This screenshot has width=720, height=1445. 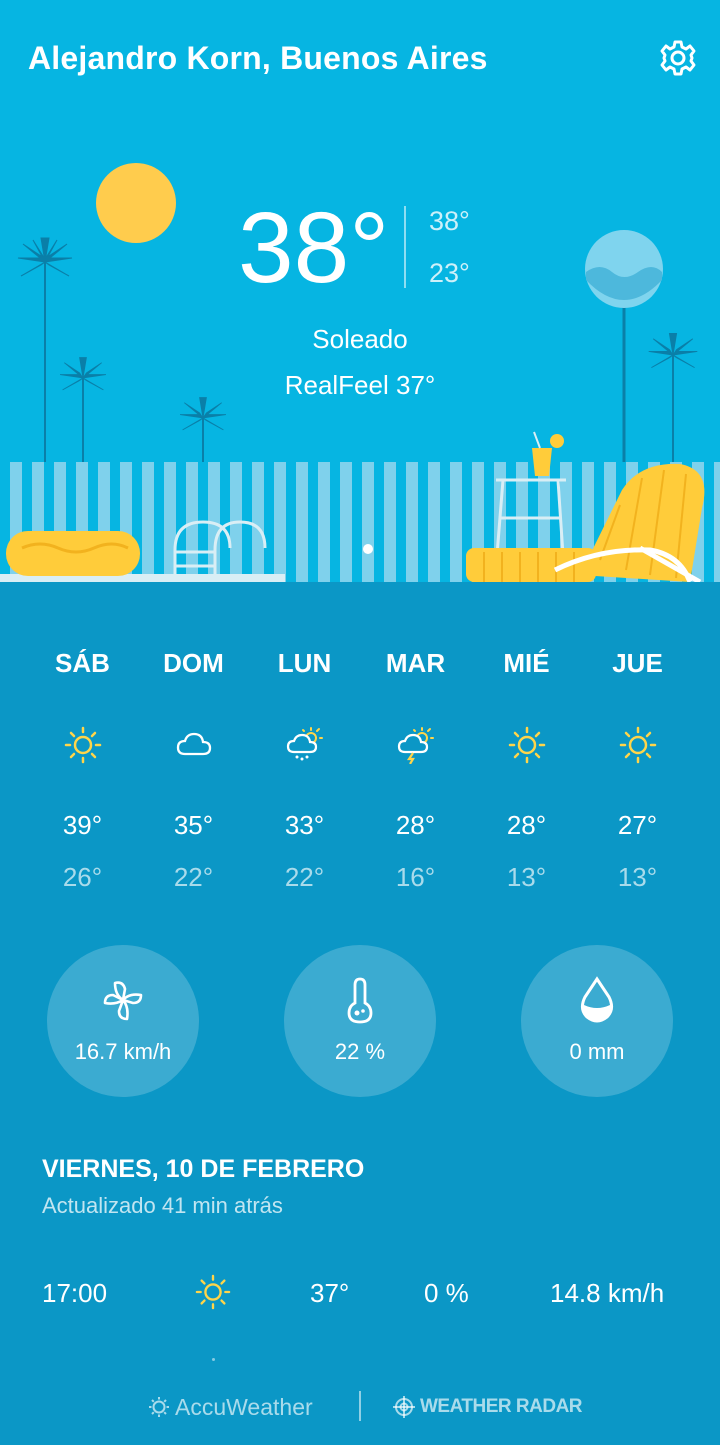 What do you see at coordinates (213, 1359) in the screenshot?
I see `scroll-indicator` at bounding box center [213, 1359].